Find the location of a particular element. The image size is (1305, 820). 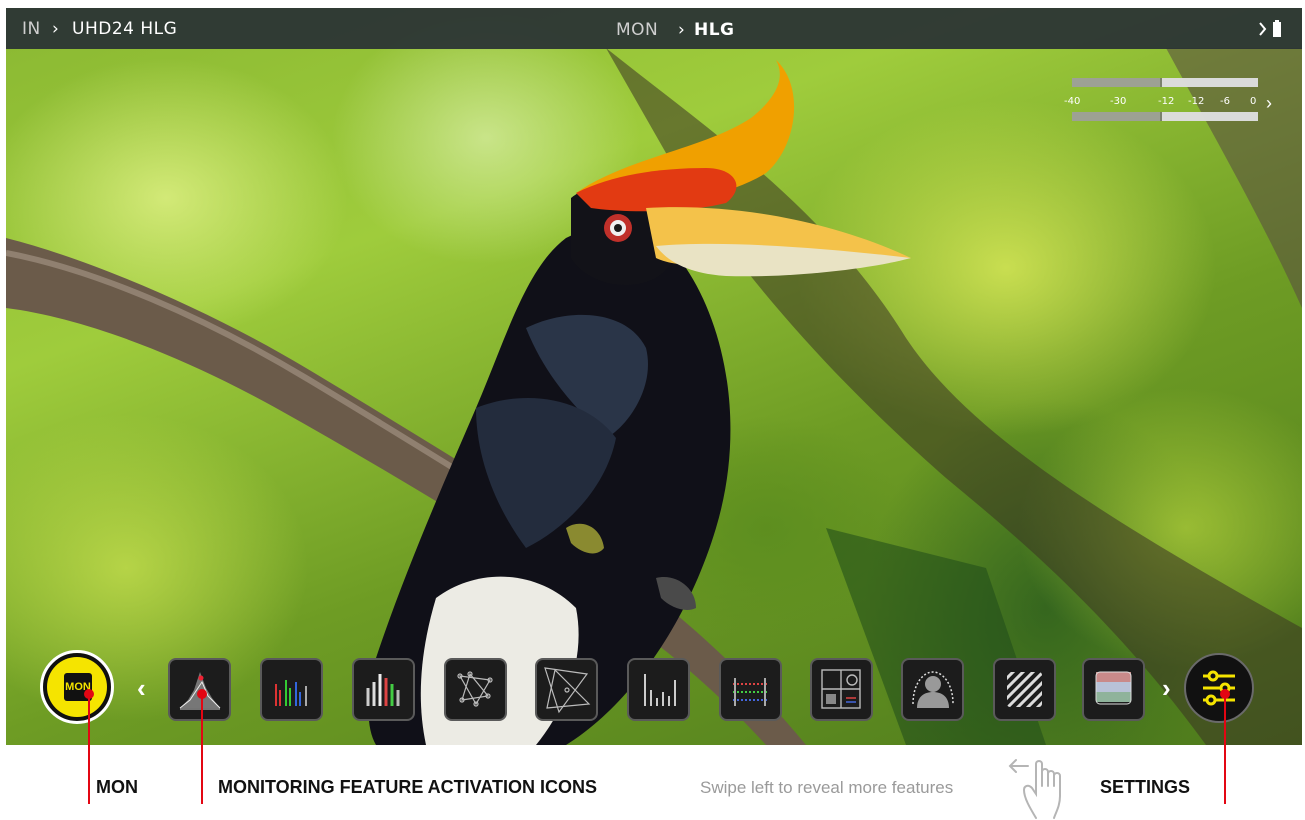

rgb-parade-icon is located at coordinates (291, 689).